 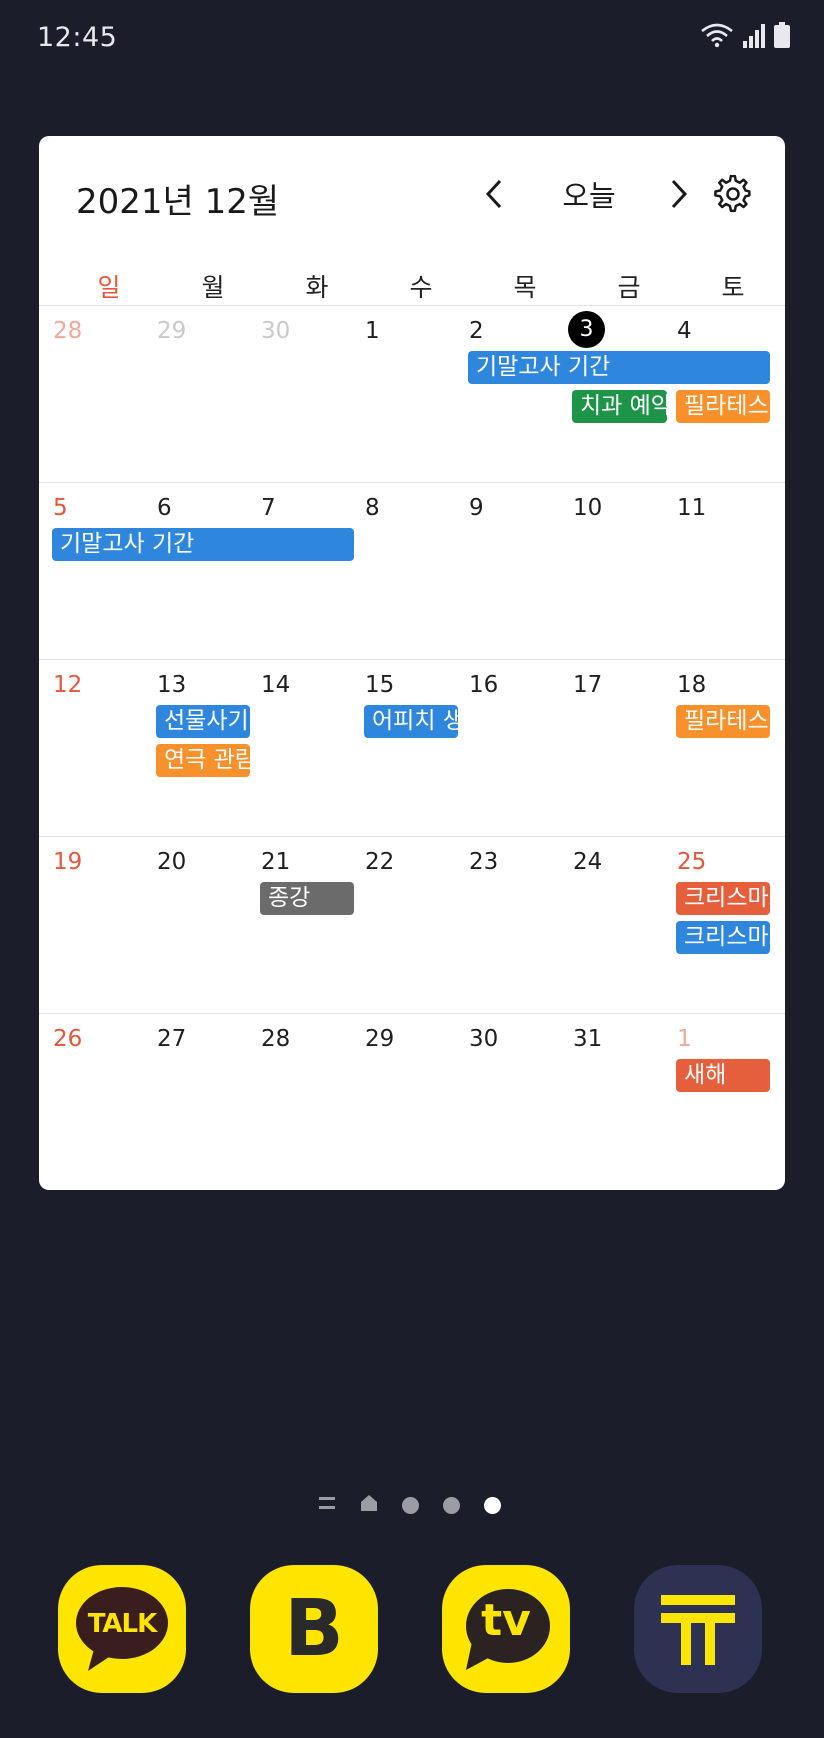 What do you see at coordinates (68, 685) in the screenshot?
I see `day-number: 12` at bounding box center [68, 685].